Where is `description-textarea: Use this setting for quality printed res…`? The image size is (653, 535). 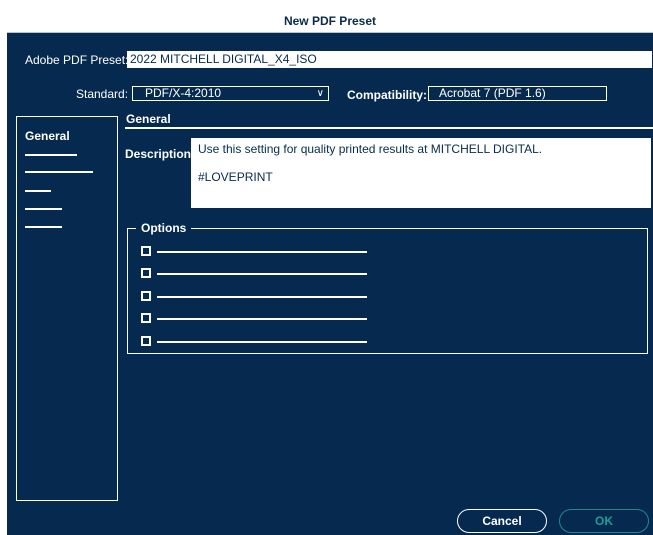
description-textarea: Use this setting for quality printed res… is located at coordinates (421, 173).